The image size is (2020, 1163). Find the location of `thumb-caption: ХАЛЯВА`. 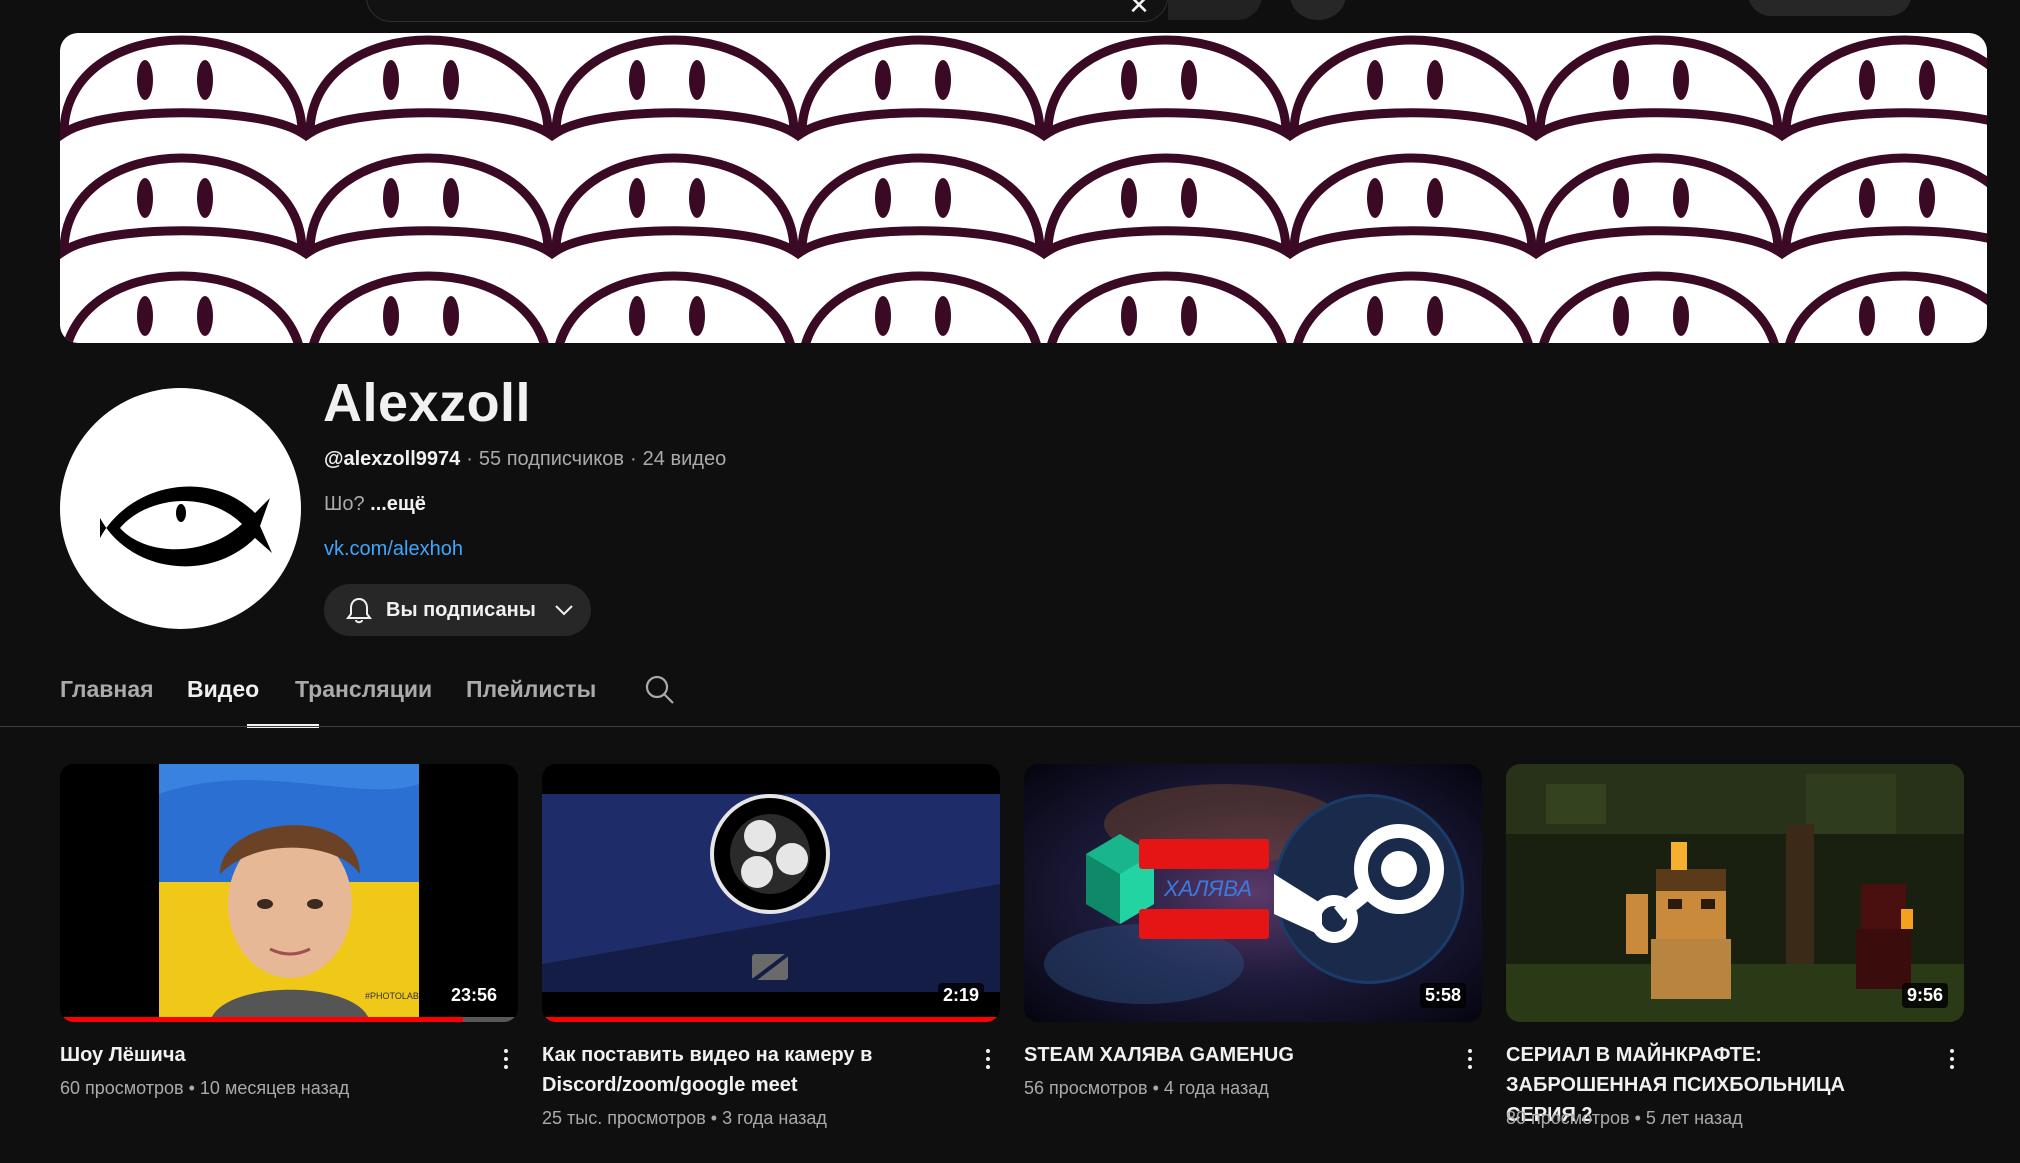

thumb-caption: ХАЛЯВА is located at coordinates (1207, 888).